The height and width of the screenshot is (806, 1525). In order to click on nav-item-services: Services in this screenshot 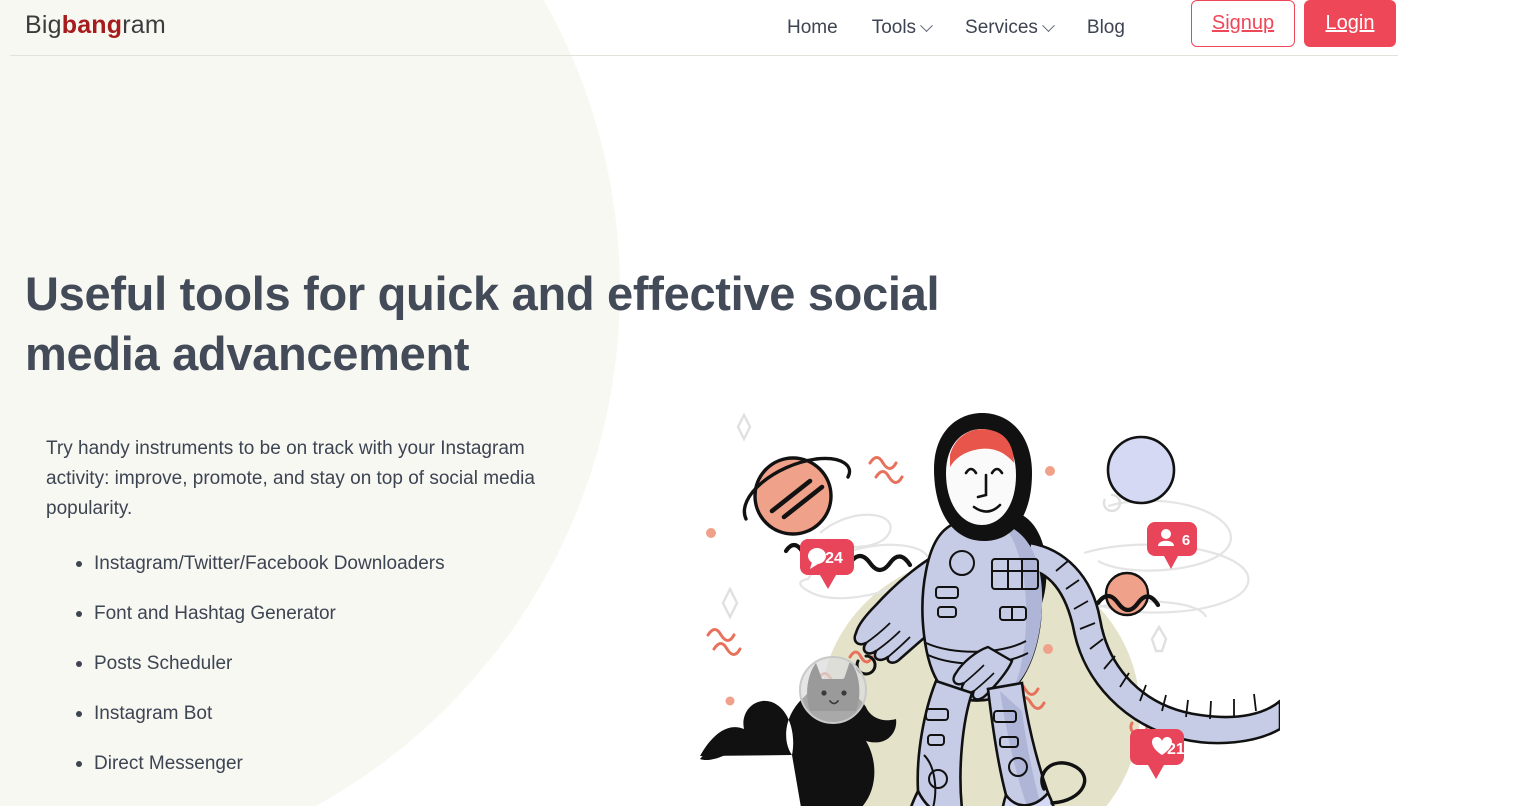, I will do `click(1009, 28)`.